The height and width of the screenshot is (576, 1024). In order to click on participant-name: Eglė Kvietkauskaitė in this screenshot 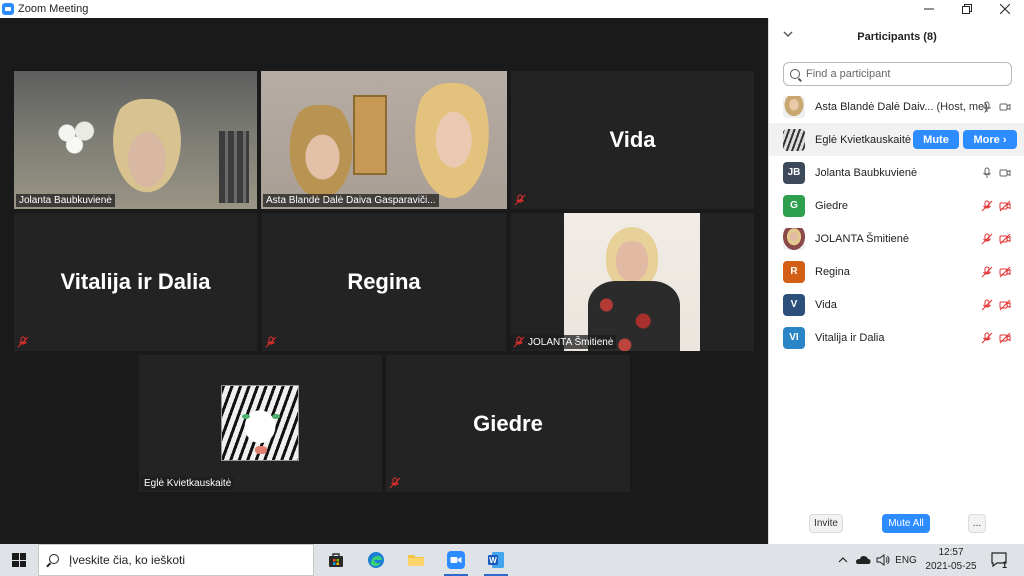, I will do `click(863, 139)`.